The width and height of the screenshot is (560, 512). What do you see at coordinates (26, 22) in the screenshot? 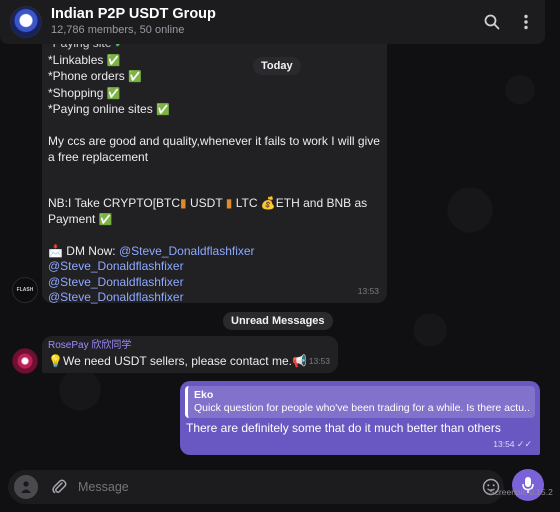
I see `group-avatar` at bounding box center [26, 22].